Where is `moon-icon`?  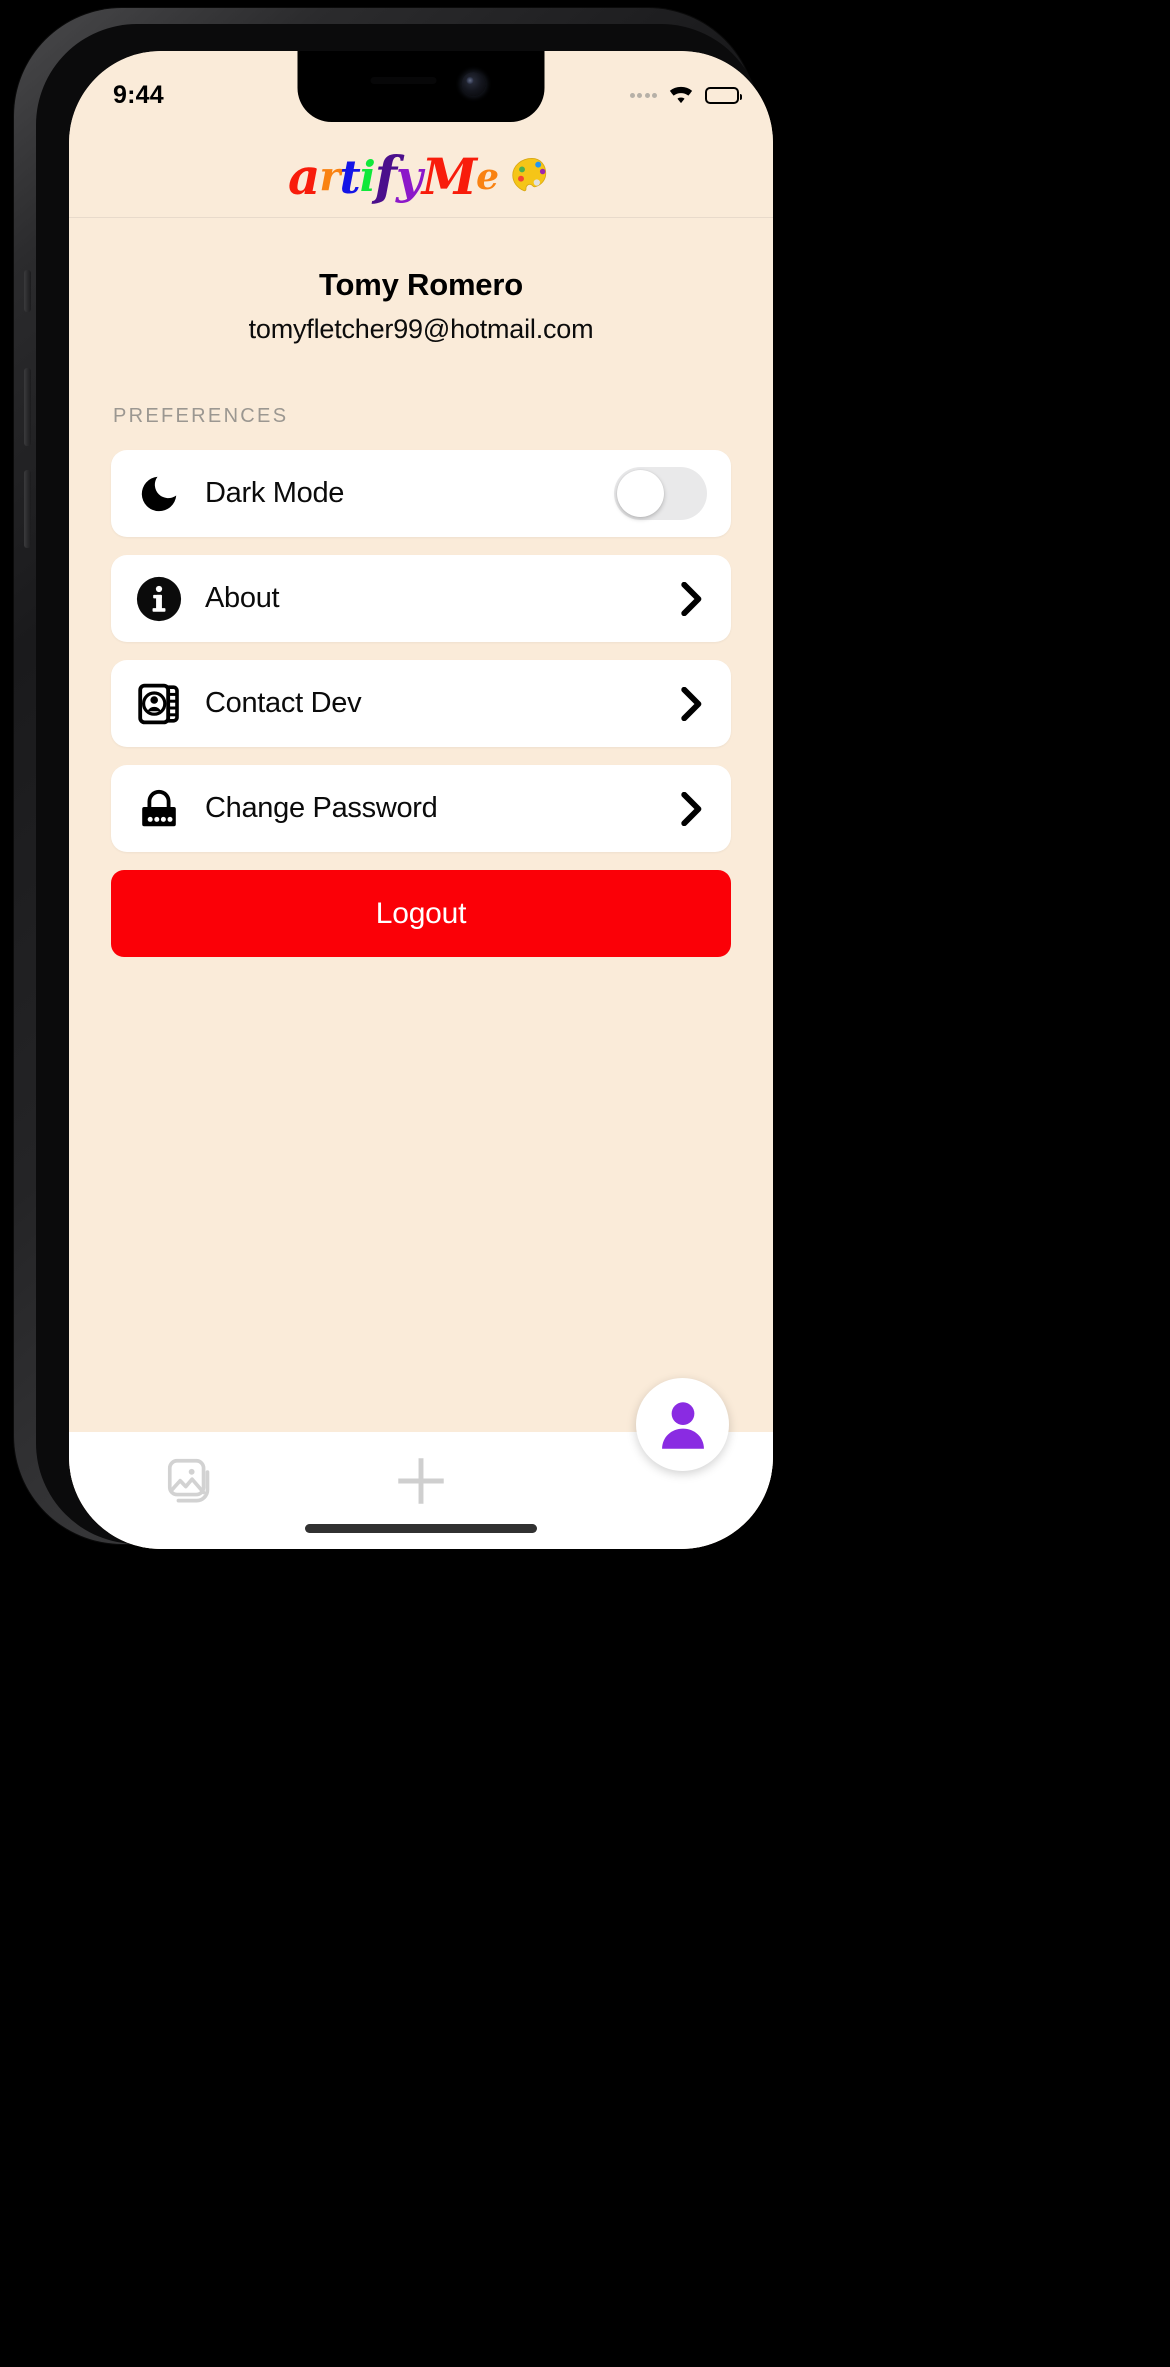 moon-icon is located at coordinates (159, 494).